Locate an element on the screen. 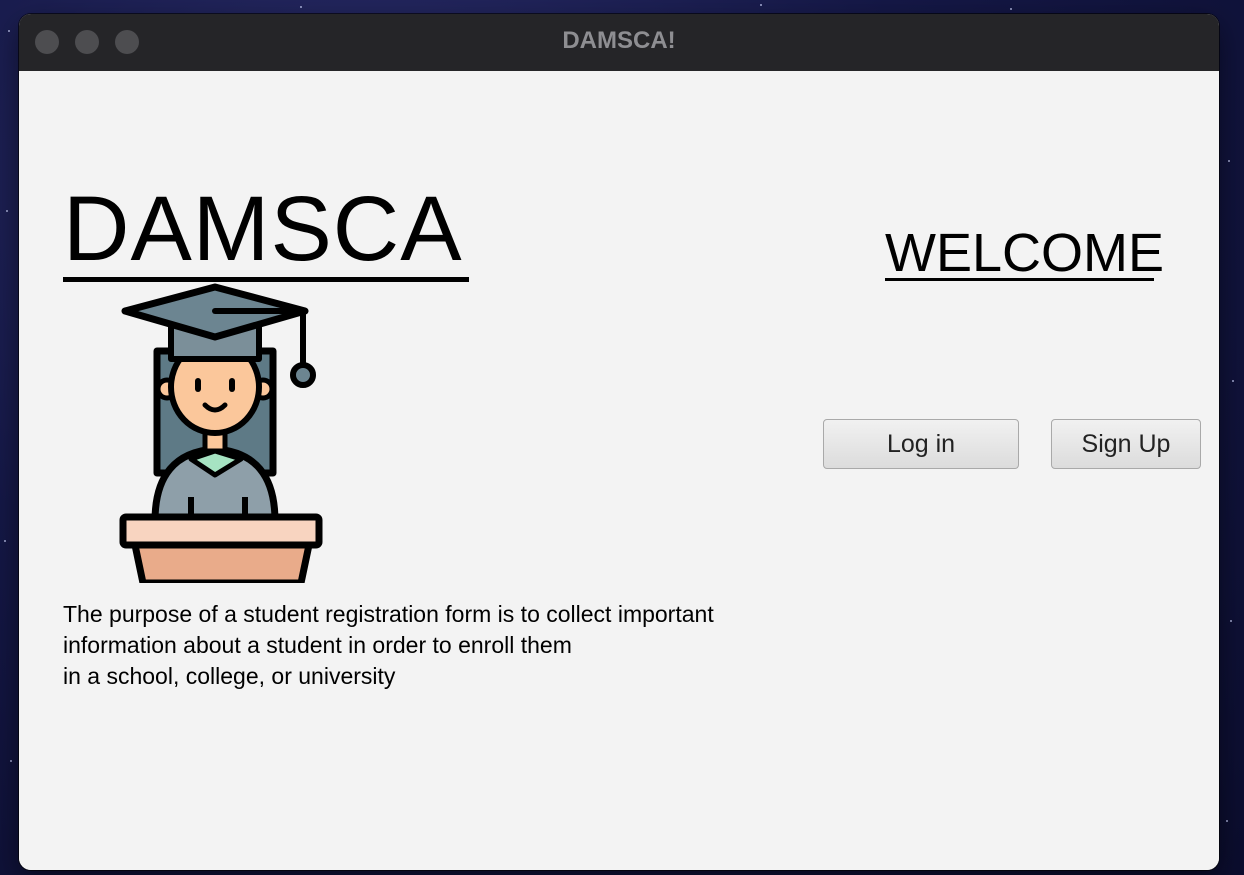 The image size is (1244, 875). window-titlebar: DAMSCA! is located at coordinates (619, 43).